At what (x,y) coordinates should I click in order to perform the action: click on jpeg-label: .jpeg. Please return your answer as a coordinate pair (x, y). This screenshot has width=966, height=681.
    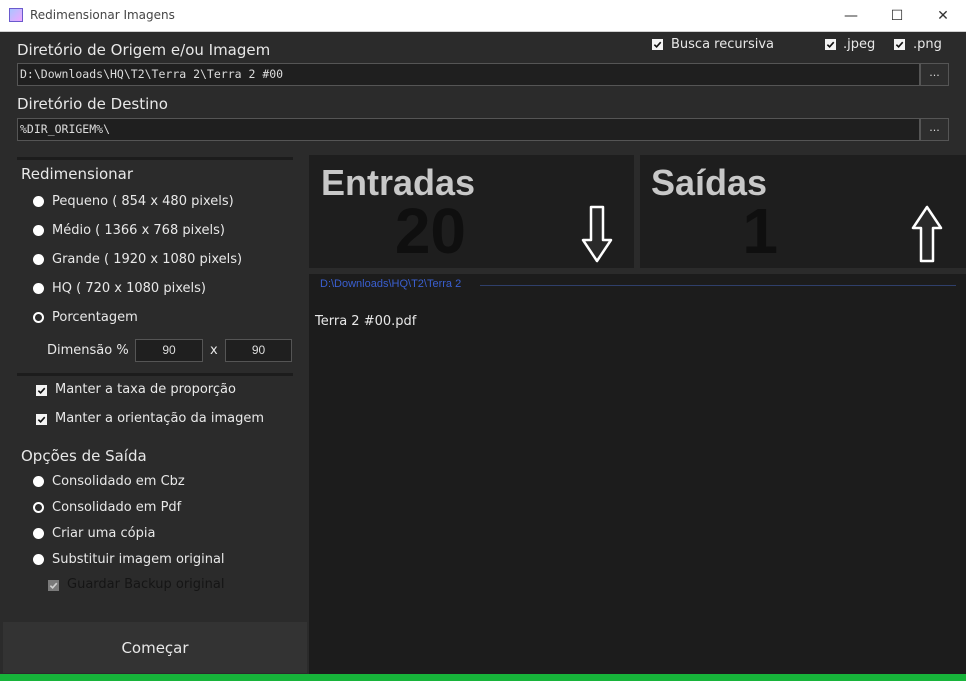
    Looking at the image, I should click on (859, 44).